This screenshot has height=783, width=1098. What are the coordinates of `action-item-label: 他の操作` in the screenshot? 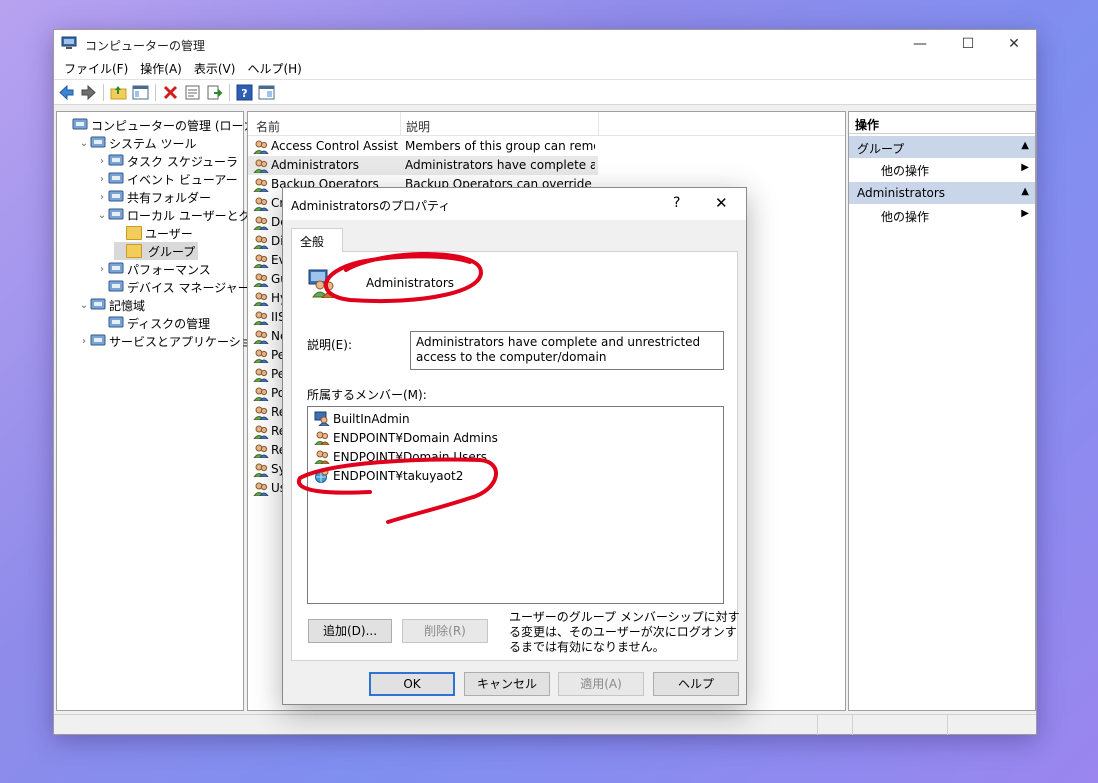 It's located at (905, 171).